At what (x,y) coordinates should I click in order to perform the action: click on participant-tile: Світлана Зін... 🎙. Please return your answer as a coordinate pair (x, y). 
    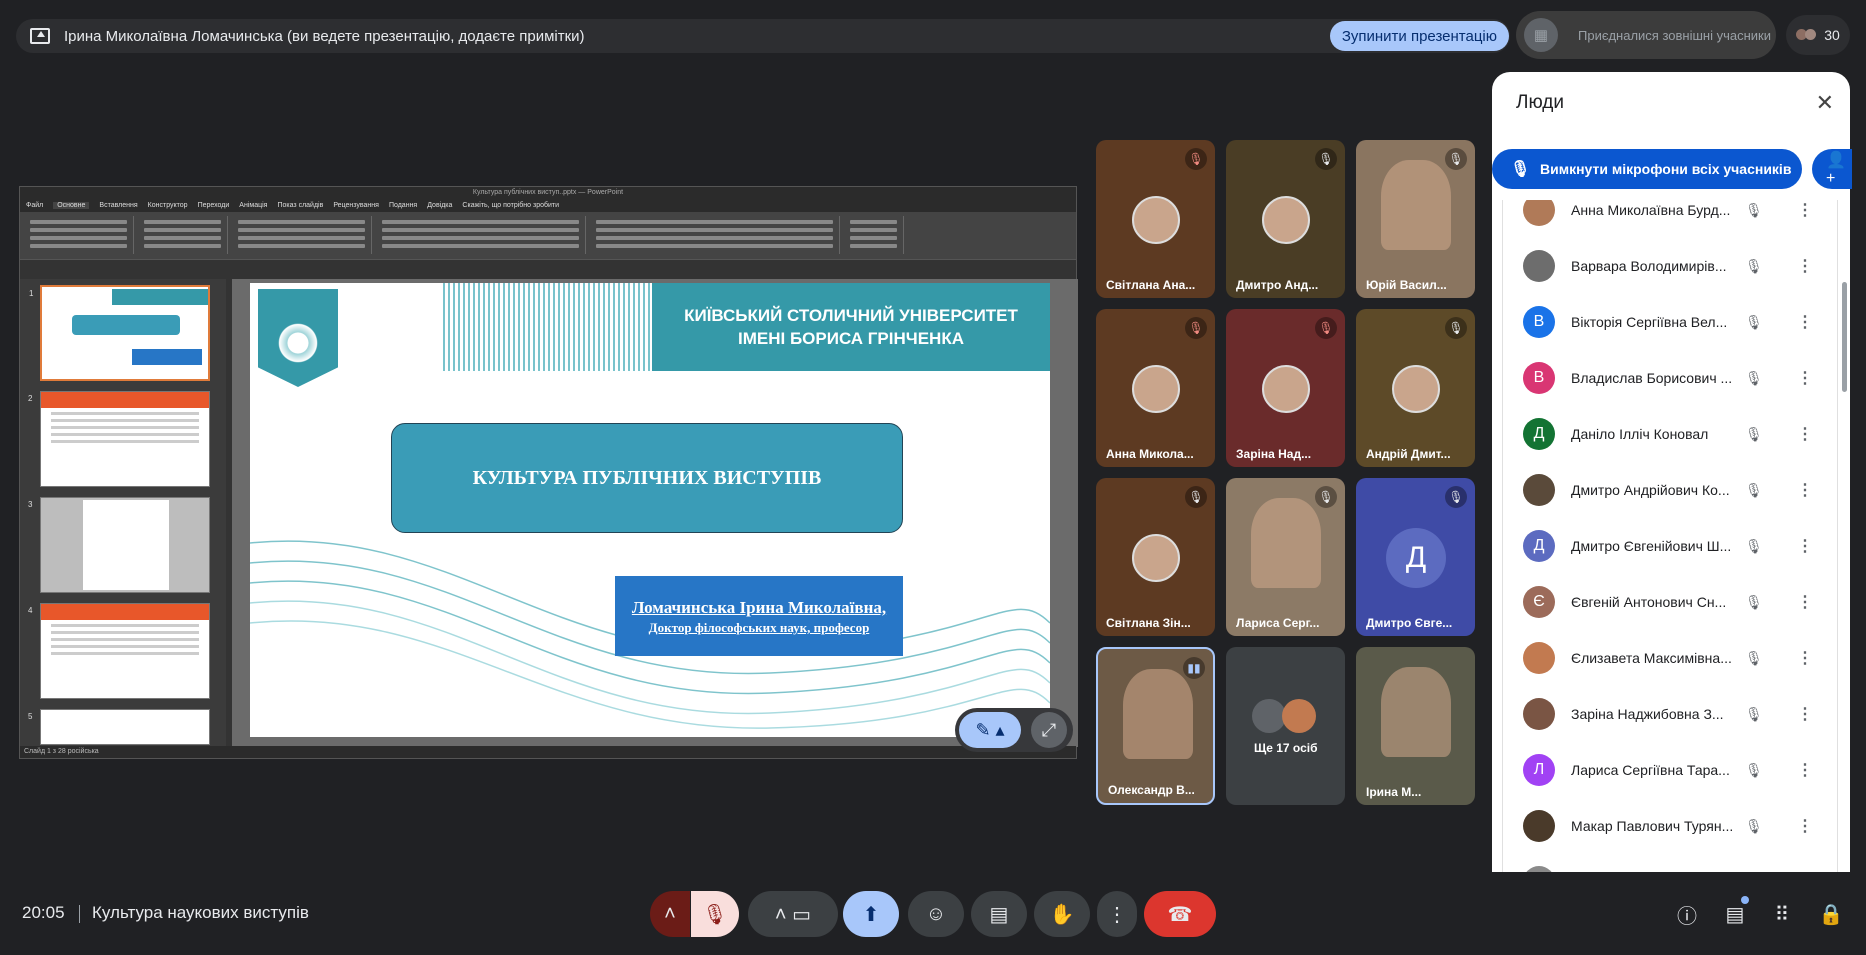
    Looking at the image, I should click on (1155, 557).